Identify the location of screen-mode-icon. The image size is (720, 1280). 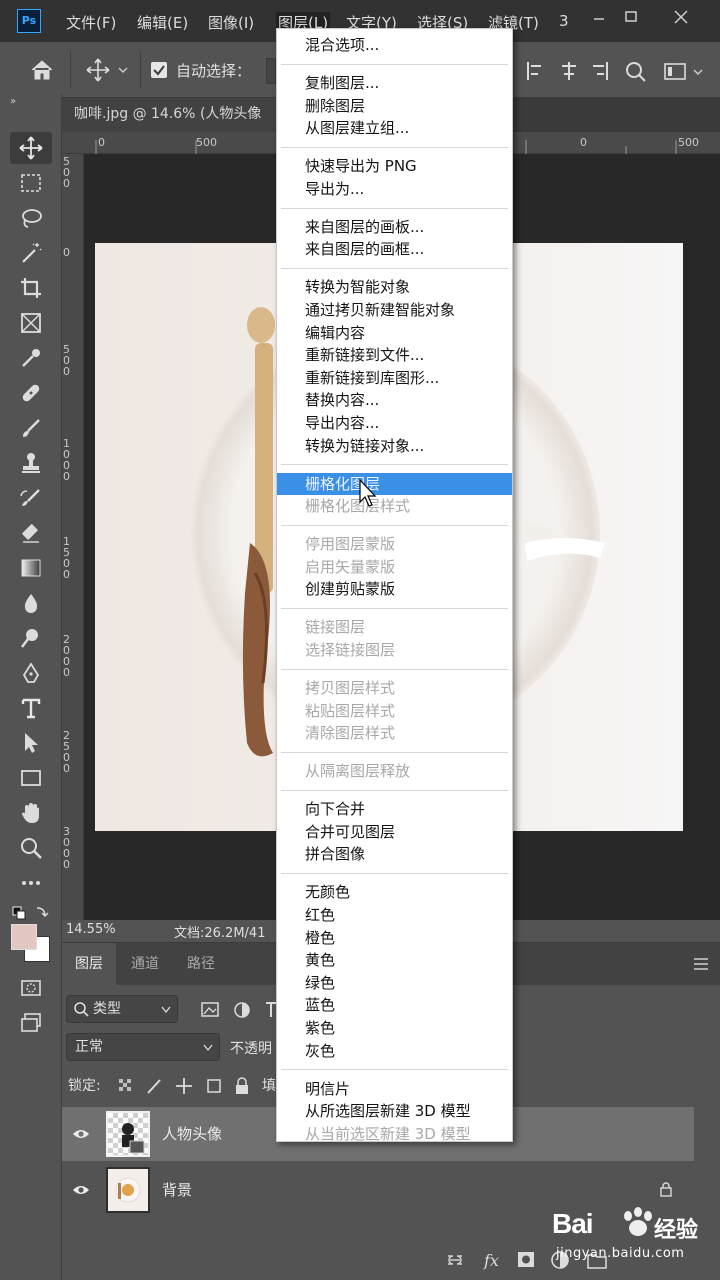
(31, 1023).